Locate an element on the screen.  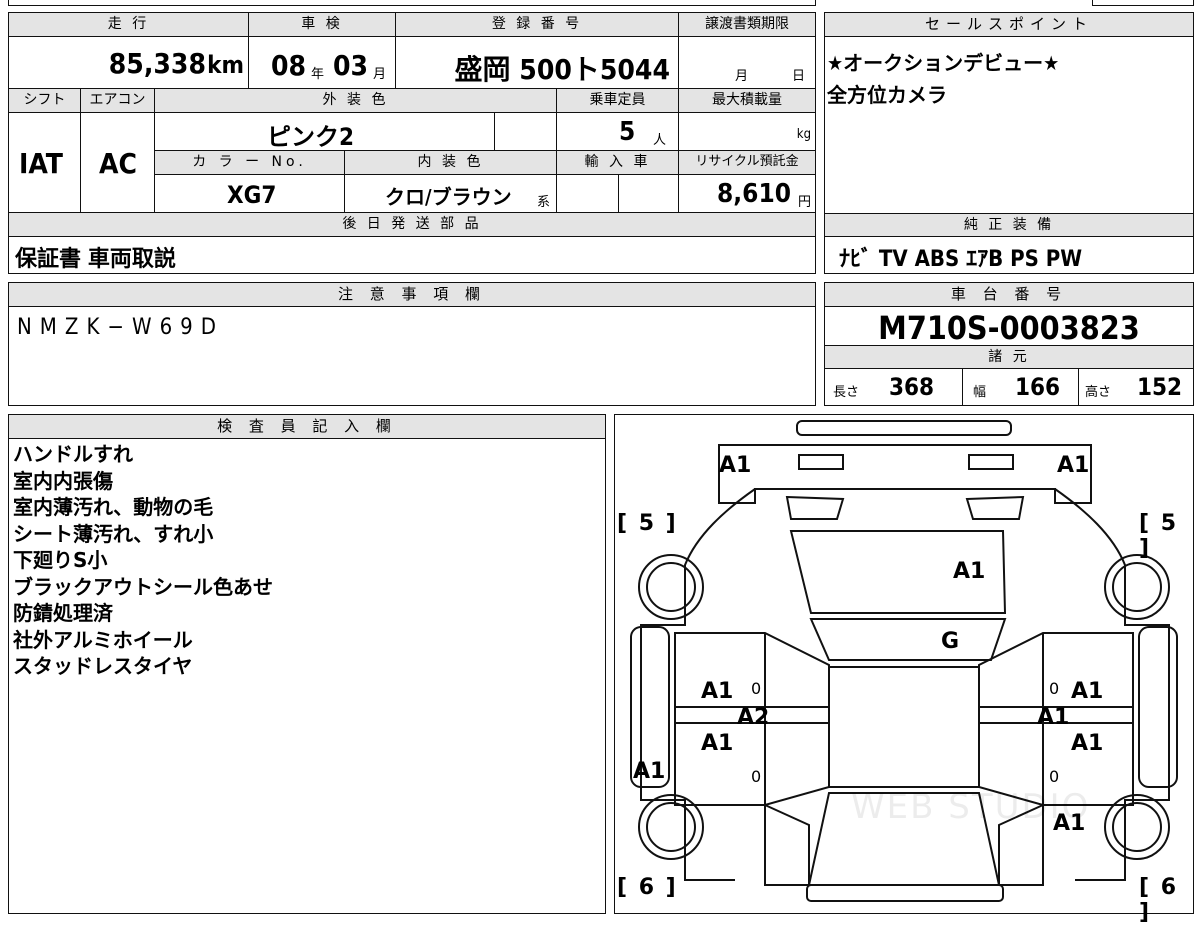
width-label: 幅 is located at coordinates (980, 392).